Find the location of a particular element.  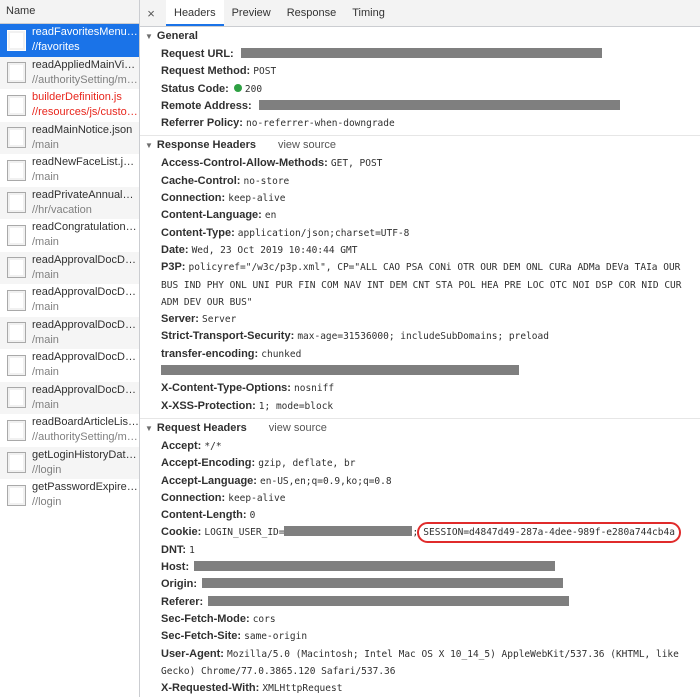

referer-row: Referer: is located at coordinates (430, 602).